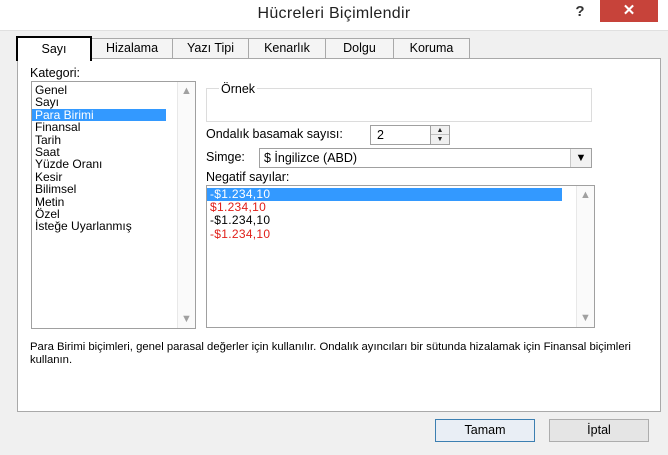  What do you see at coordinates (399, 105) in the screenshot?
I see `sample-box` at bounding box center [399, 105].